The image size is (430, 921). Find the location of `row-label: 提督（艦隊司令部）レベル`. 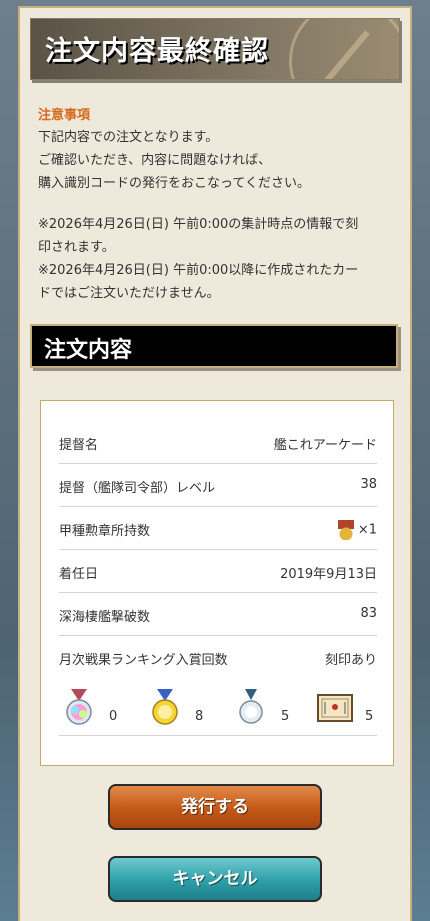

row-label: 提督（艦隊司令部）レベル is located at coordinates (137, 488).